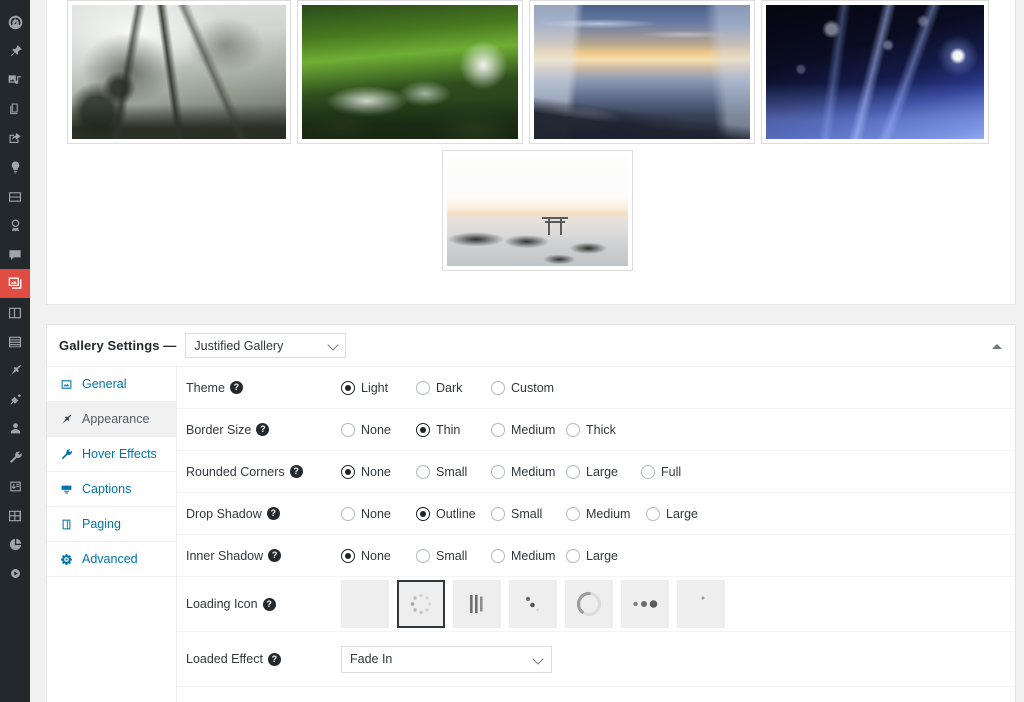  Describe the element at coordinates (15, 428) in the screenshot. I see `sidebar-item-users` at that location.